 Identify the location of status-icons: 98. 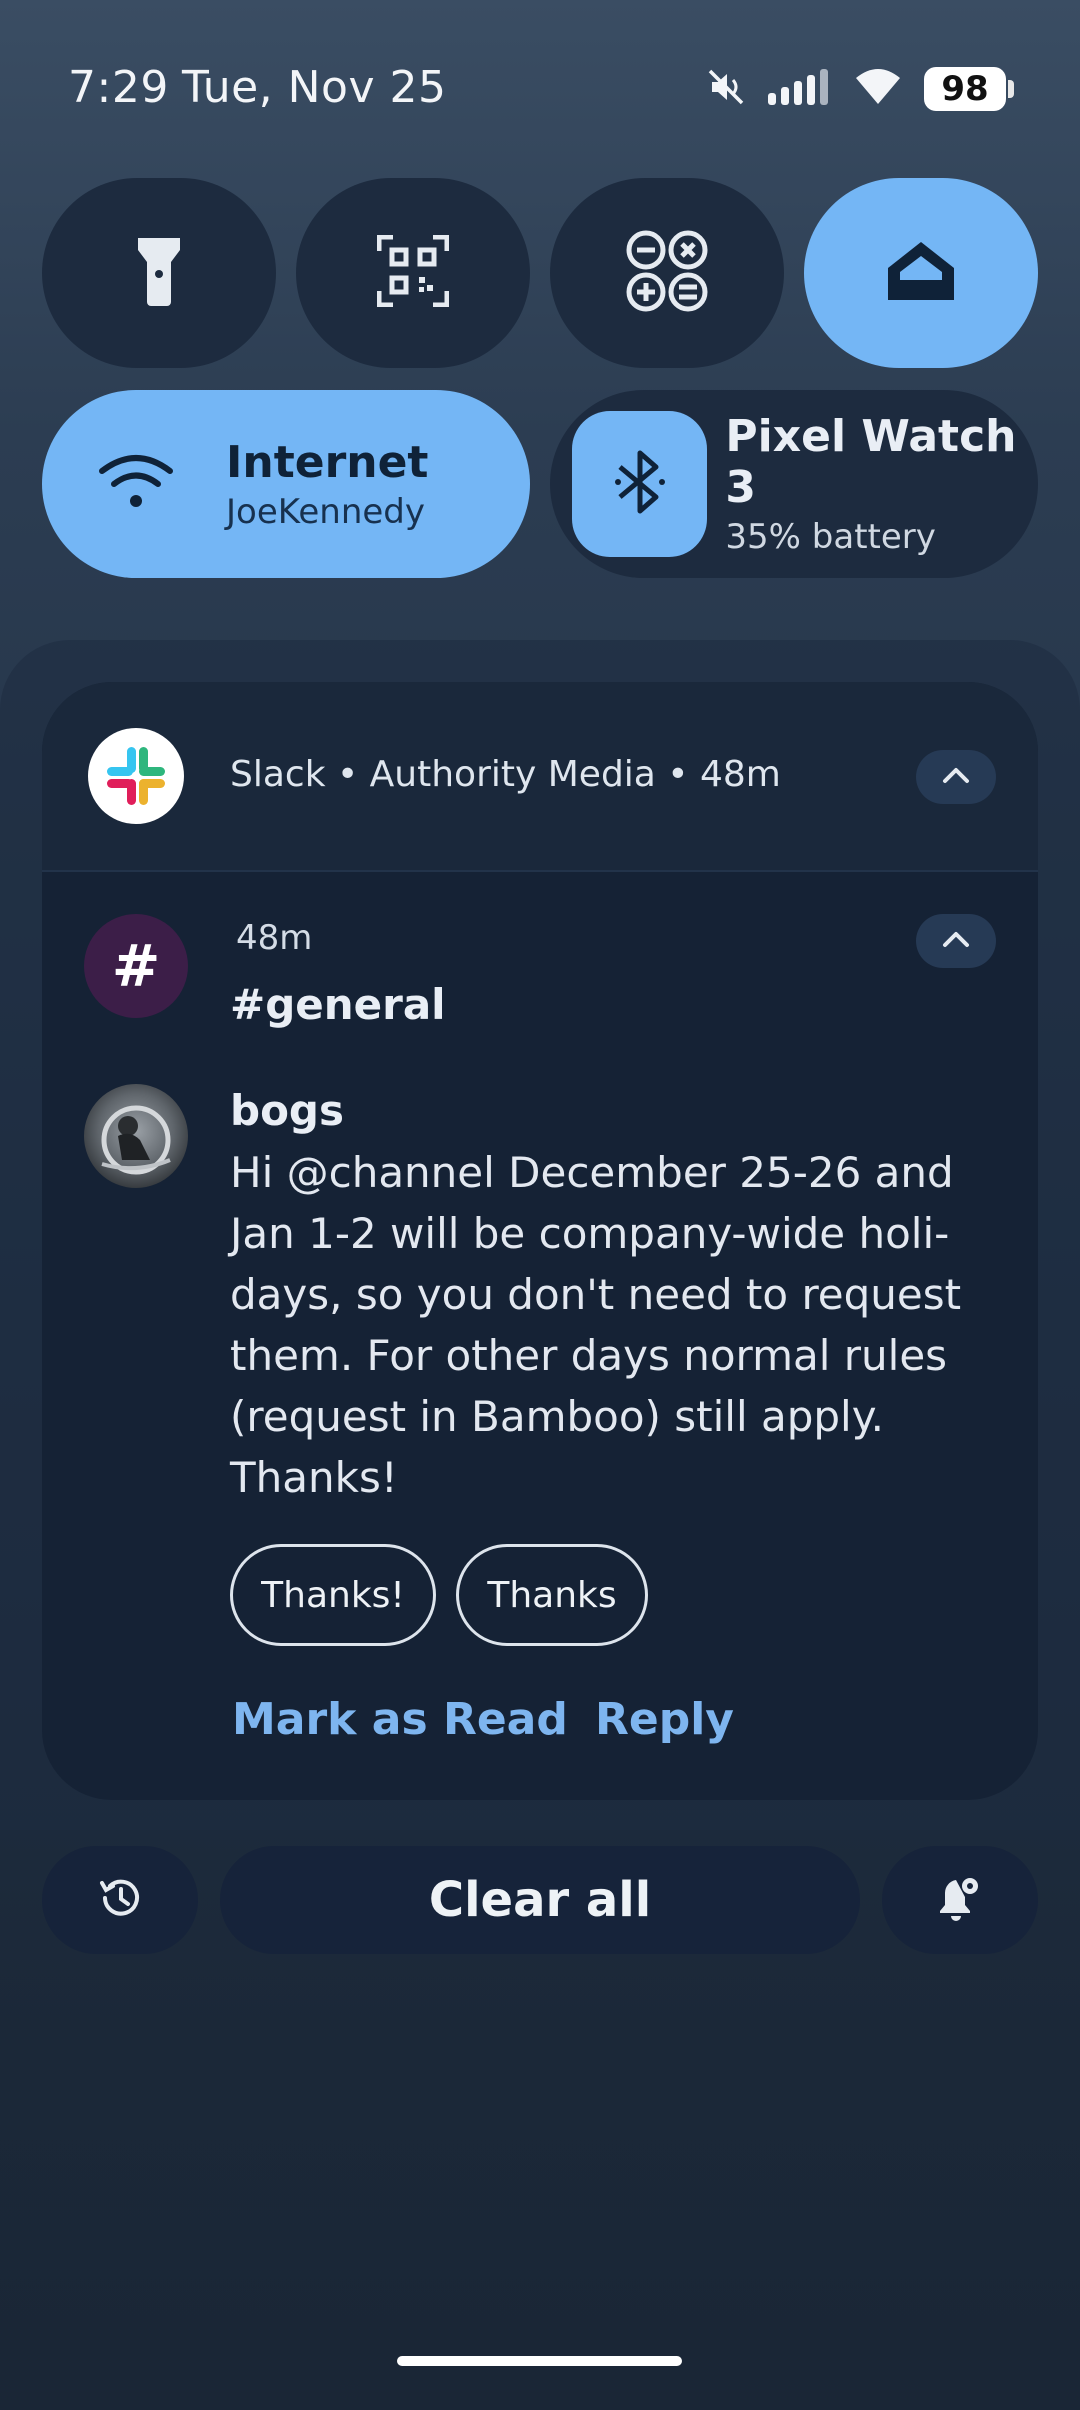
(860, 89).